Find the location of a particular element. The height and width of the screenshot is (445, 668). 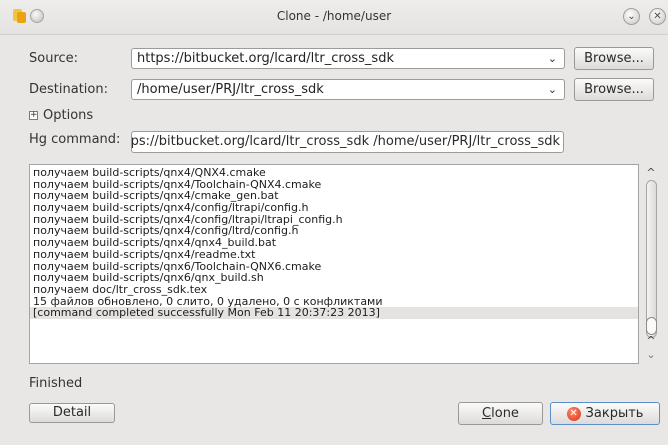

minimize-icon: ⌄ is located at coordinates (631, 16).